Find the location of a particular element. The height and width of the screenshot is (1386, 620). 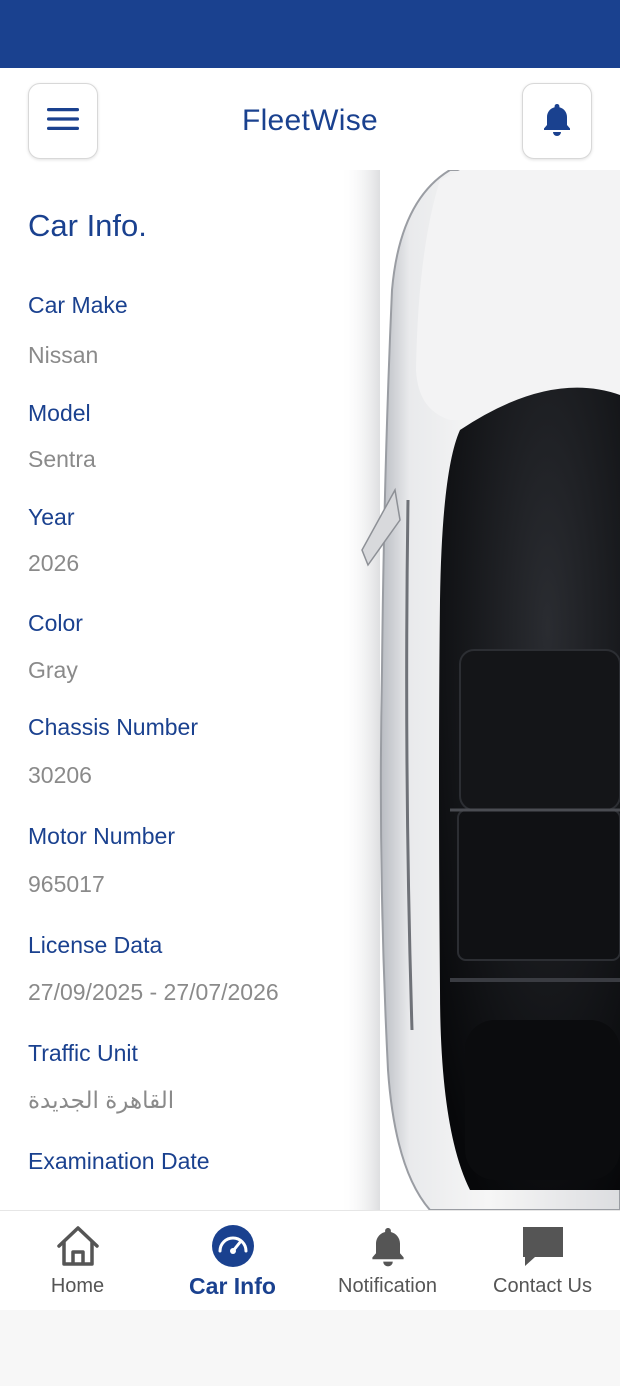

status-bar is located at coordinates (310, 34).